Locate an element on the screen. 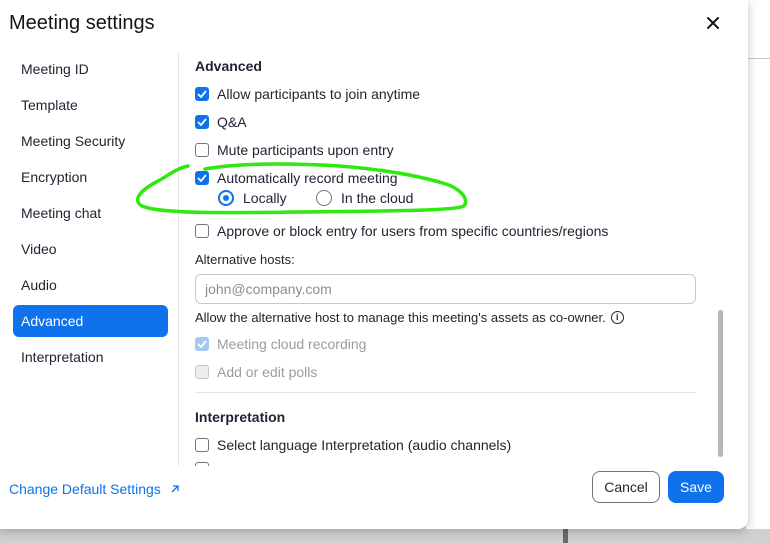  auto-record-checkbox is located at coordinates (202, 178).